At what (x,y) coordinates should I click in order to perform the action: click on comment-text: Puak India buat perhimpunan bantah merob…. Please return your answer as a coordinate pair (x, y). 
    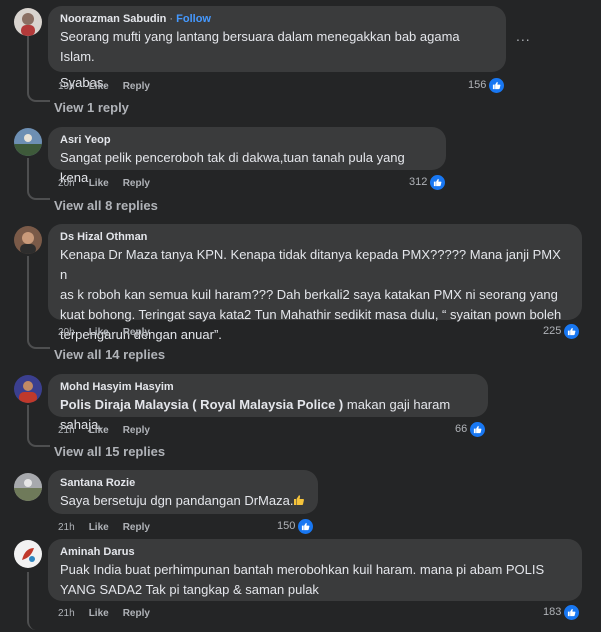
    Looking at the image, I should click on (302, 579).